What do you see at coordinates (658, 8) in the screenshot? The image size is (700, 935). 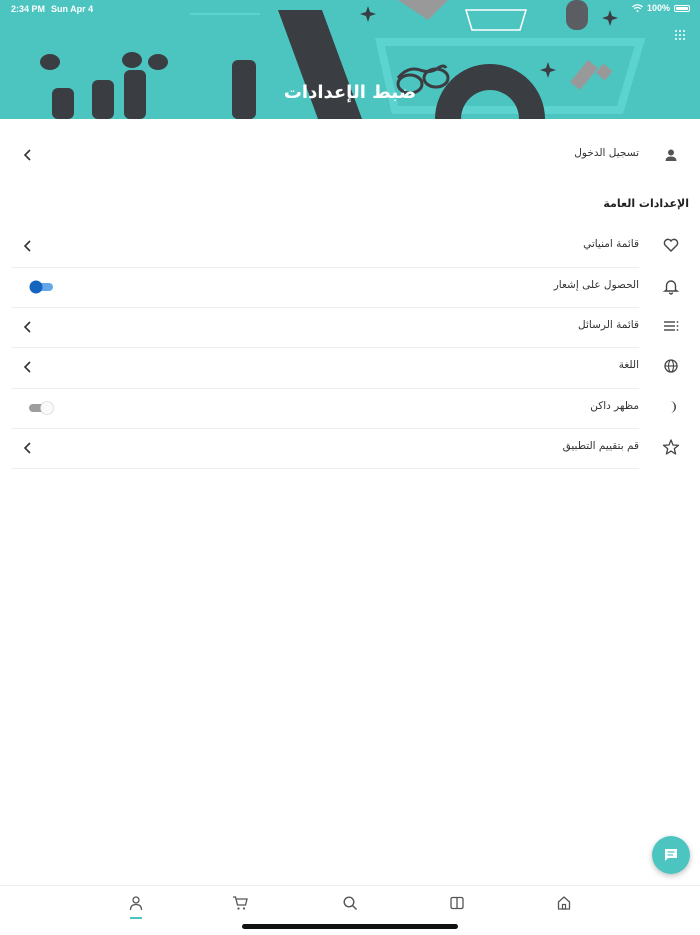 I see `battery-percent: 100%` at bounding box center [658, 8].